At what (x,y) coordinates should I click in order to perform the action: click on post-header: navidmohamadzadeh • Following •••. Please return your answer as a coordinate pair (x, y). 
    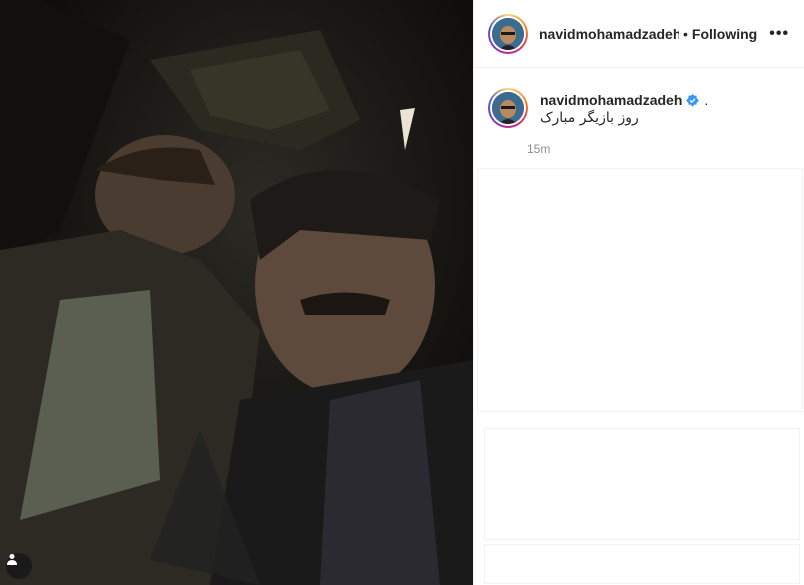
    Looking at the image, I should click on (639, 34).